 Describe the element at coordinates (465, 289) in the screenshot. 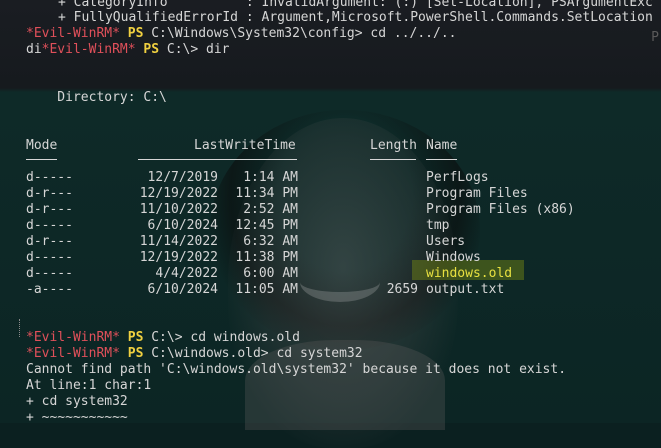

I see `row-name: output.txt` at that location.